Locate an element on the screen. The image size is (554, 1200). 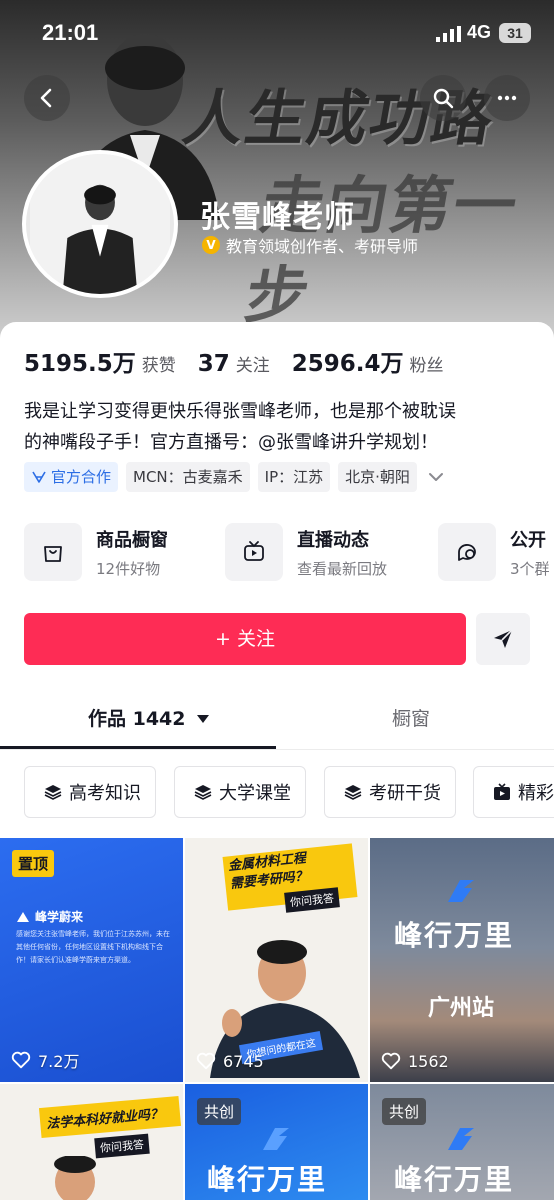
service-title: 直播动态 is located at coordinates (333, 540).